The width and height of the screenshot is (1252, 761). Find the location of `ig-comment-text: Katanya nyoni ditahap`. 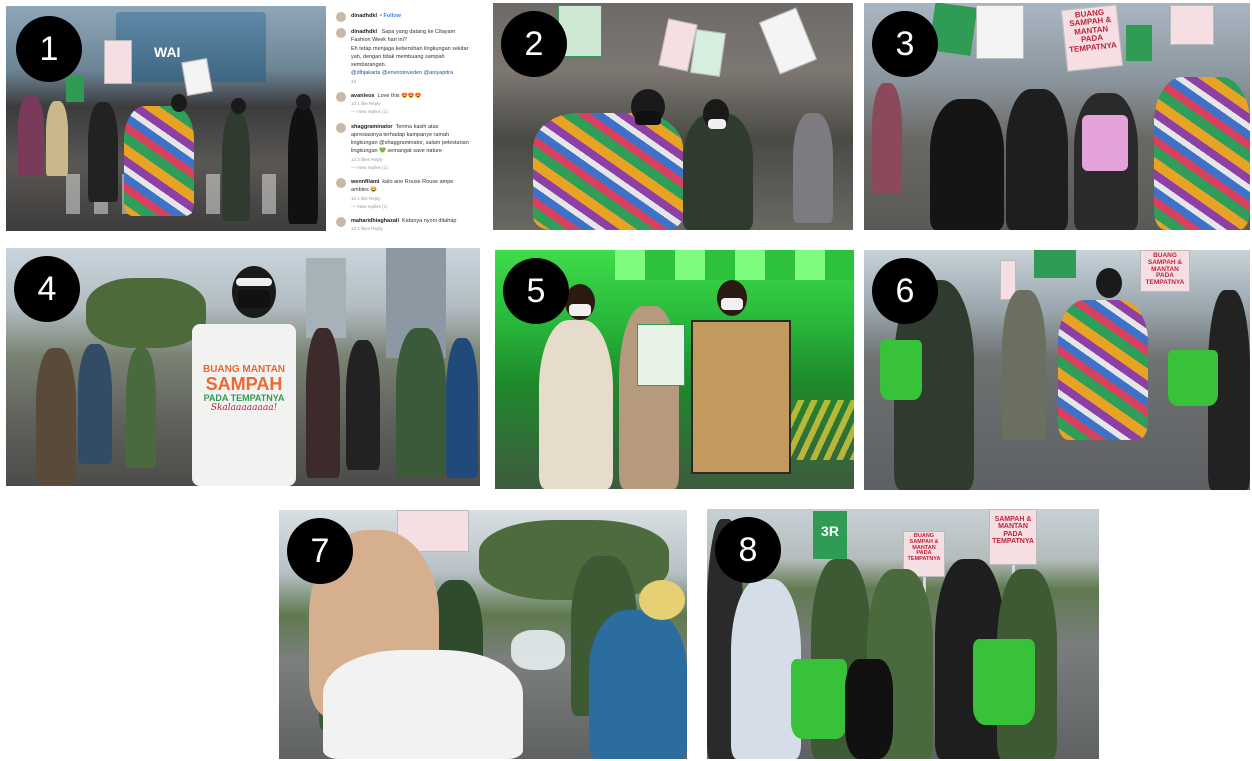

ig-comment-text: Katanya nyoni ditahap is located at coordinates (429, 221).